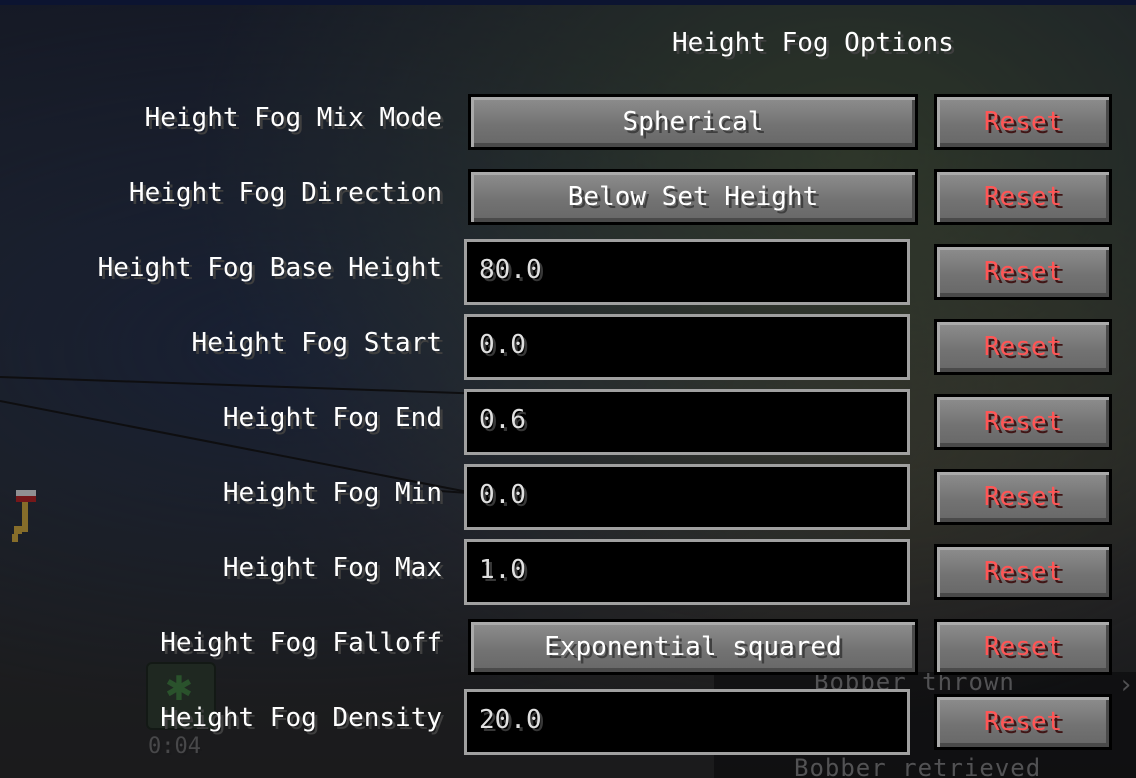  What do you see at coordinates (1023, 722) in the screenshot?
I see `reset-button-density: Reset` at bounding box center [1023, 722].